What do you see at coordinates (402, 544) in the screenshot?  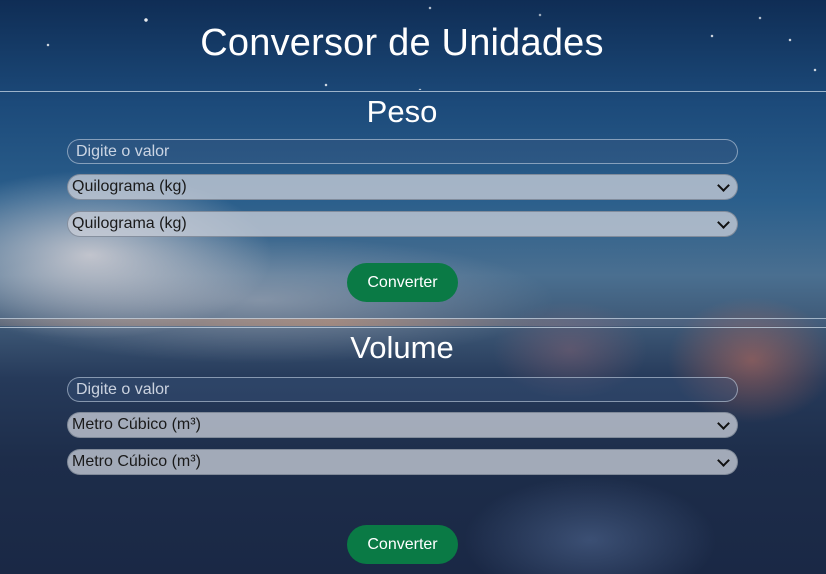 I see `volume-convert-button: Converter` at bounding box center [402, 544].